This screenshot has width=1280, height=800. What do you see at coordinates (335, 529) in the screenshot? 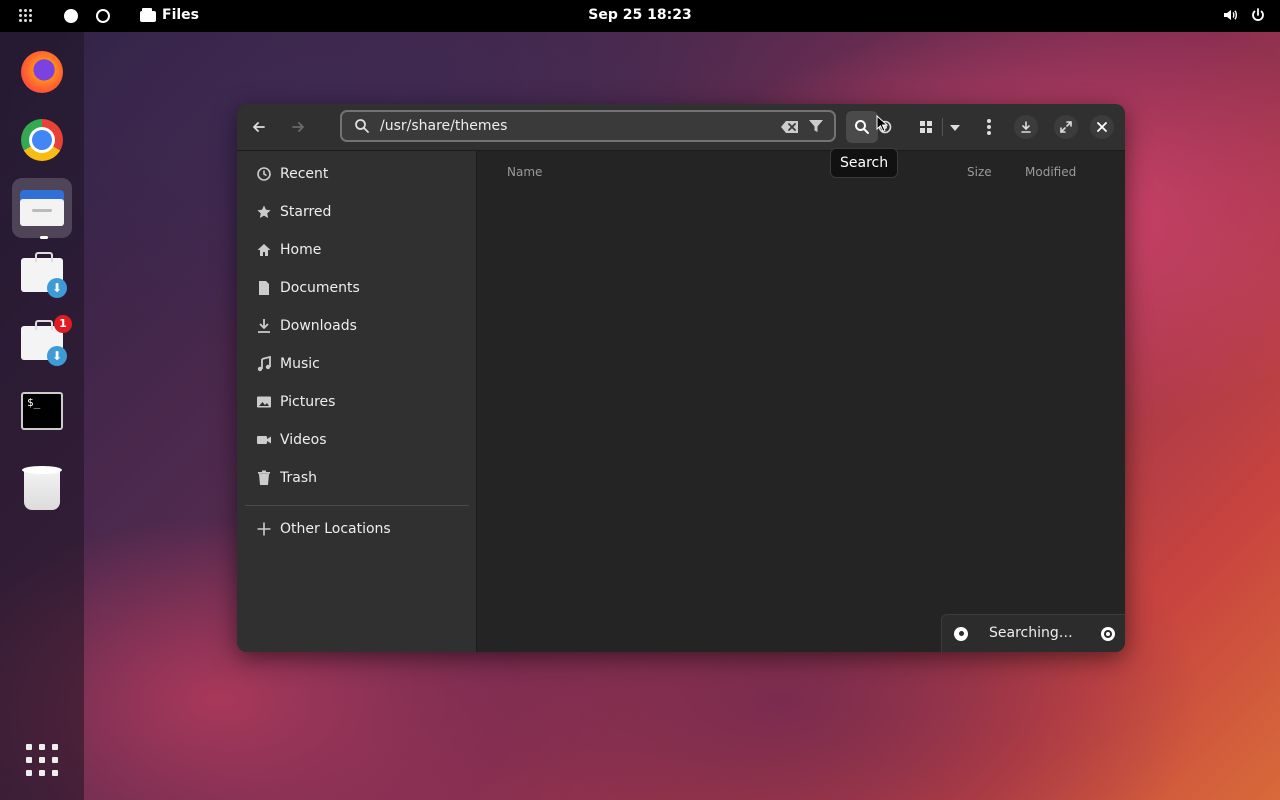
I see `sidebar-item-label: Other Locations` at bounding box center [335, 529].